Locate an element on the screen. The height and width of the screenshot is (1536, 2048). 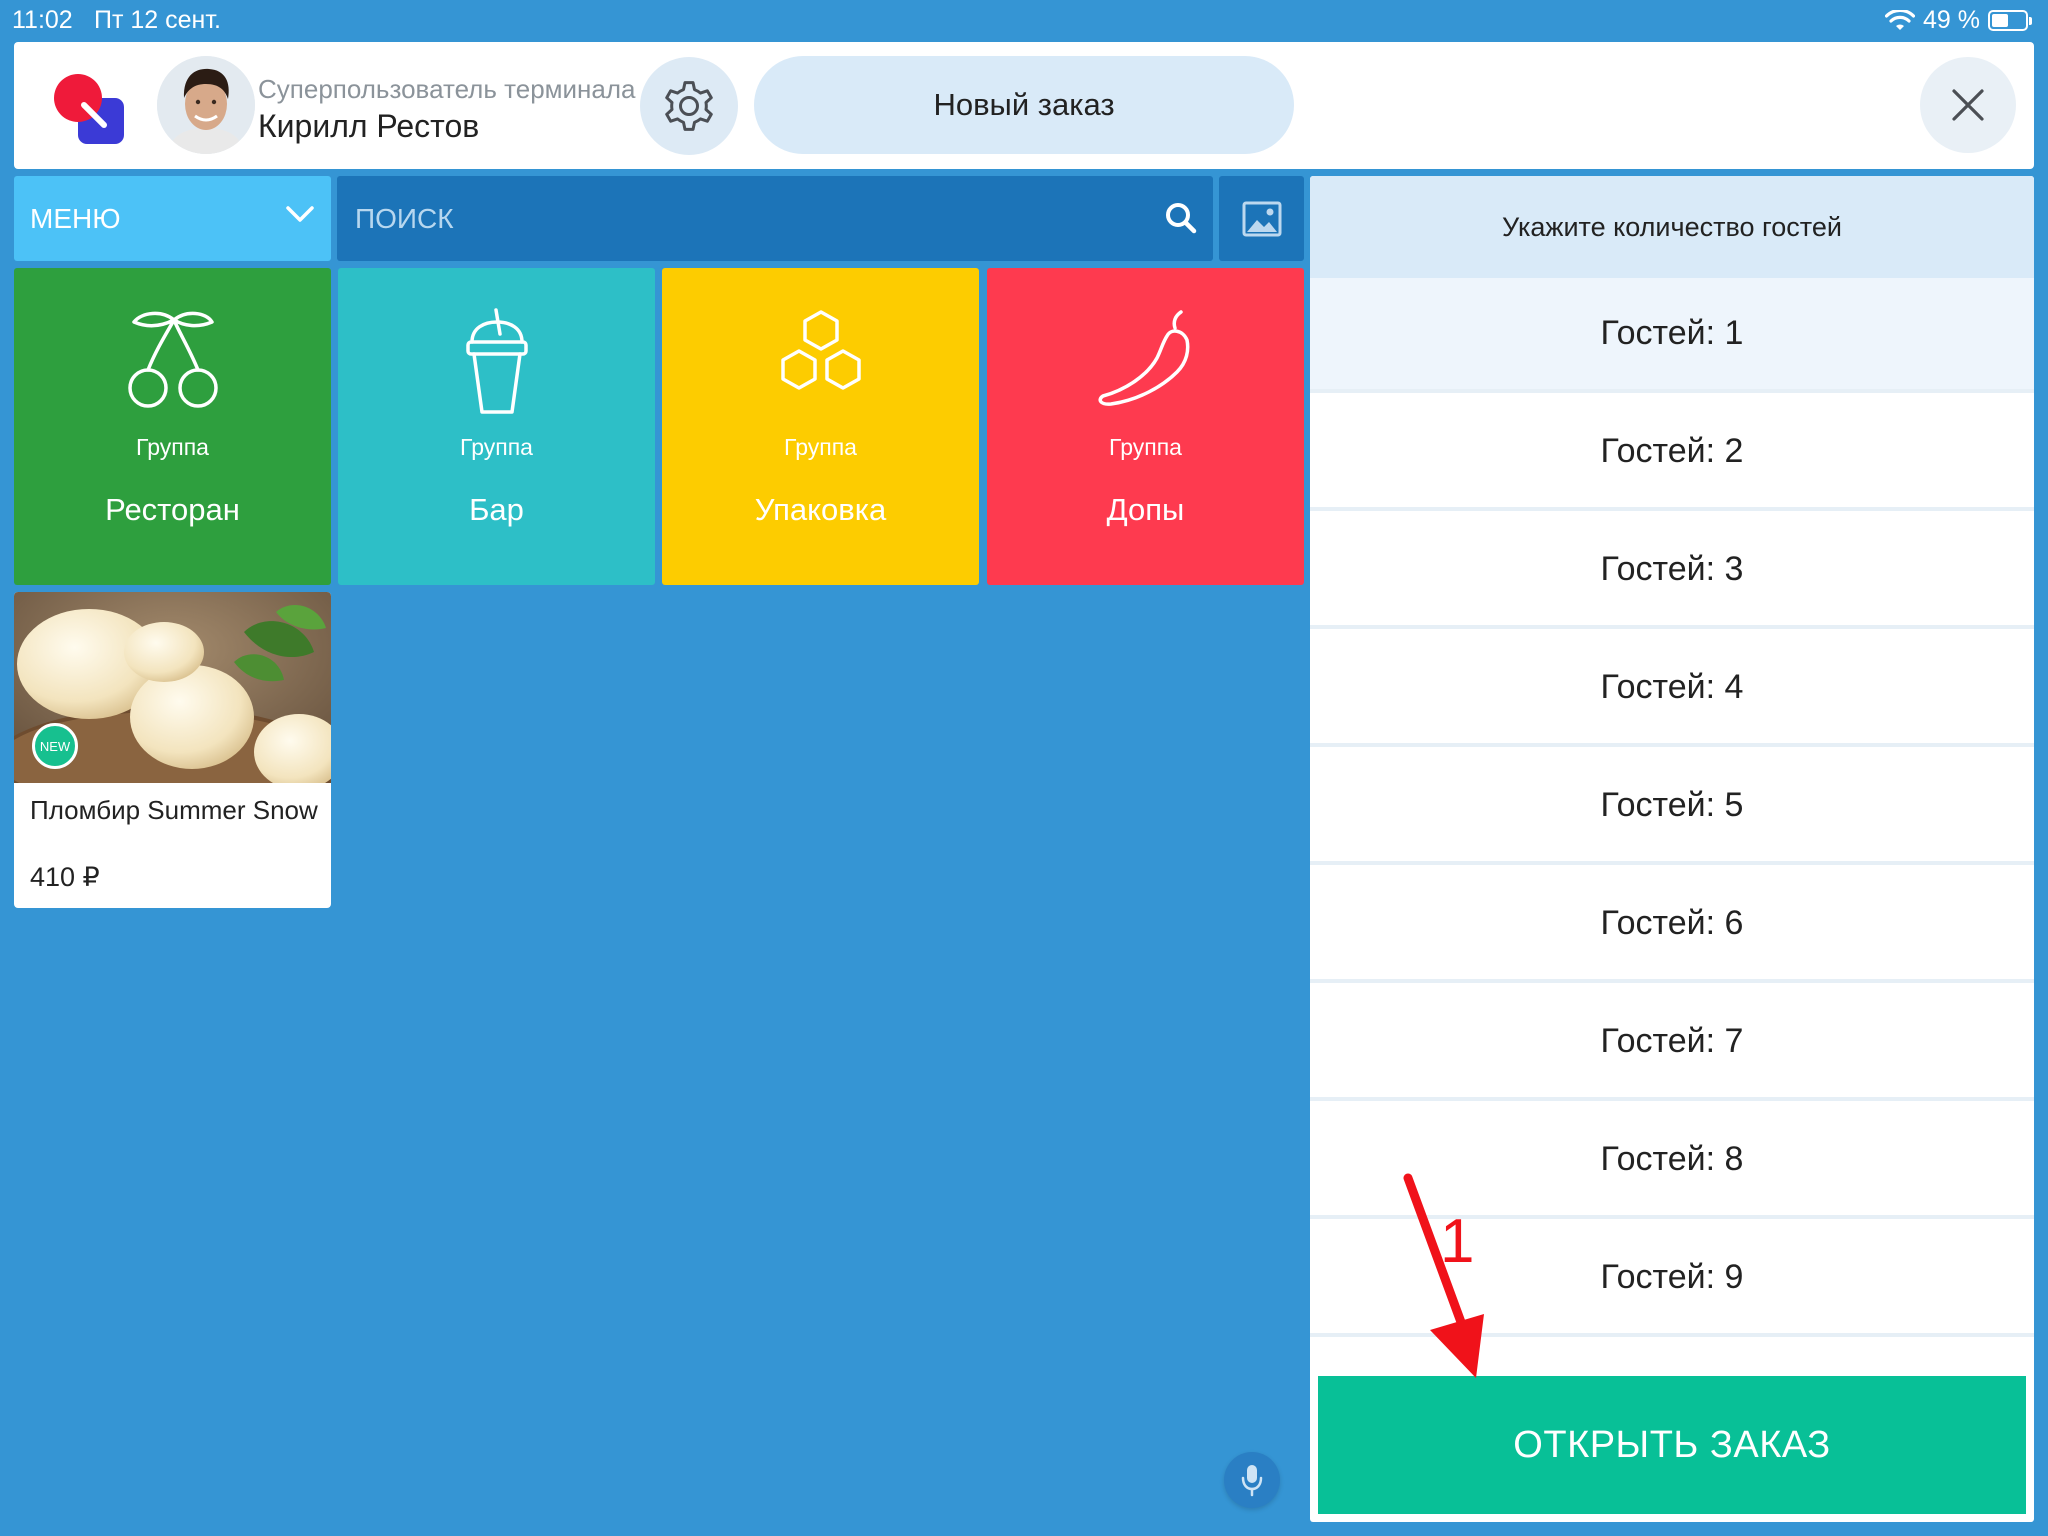
group-tile-name: Бар is located at coordinates (496, 509).